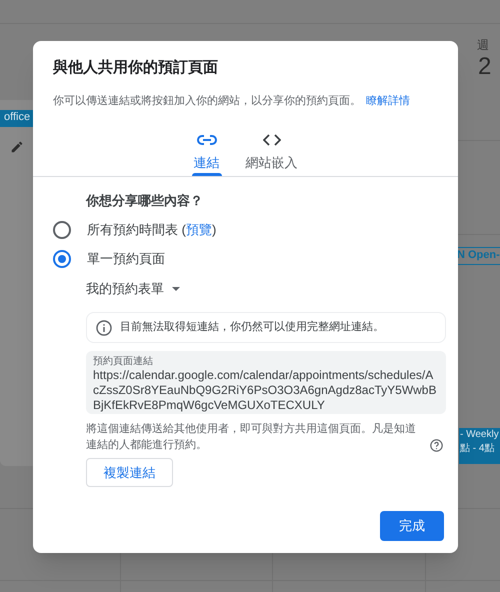  I want to click on option-label: 單一預約頁面, so click(126, 259).